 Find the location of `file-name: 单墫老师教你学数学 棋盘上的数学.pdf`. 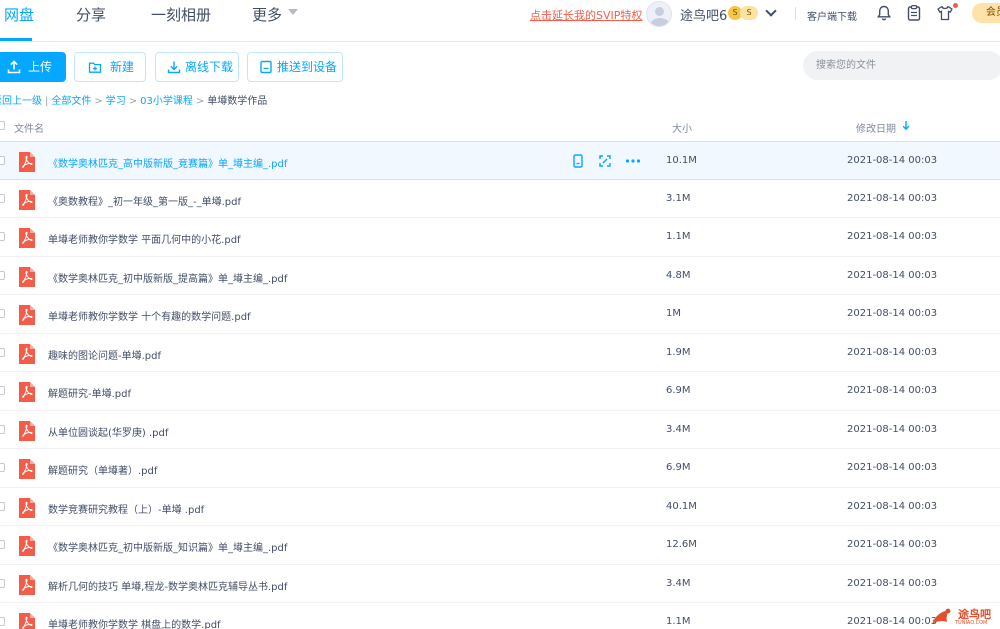

file-name: 单墫老师教你学数学 棋盘上的数学.pdf is located at coordinates (134, 622).